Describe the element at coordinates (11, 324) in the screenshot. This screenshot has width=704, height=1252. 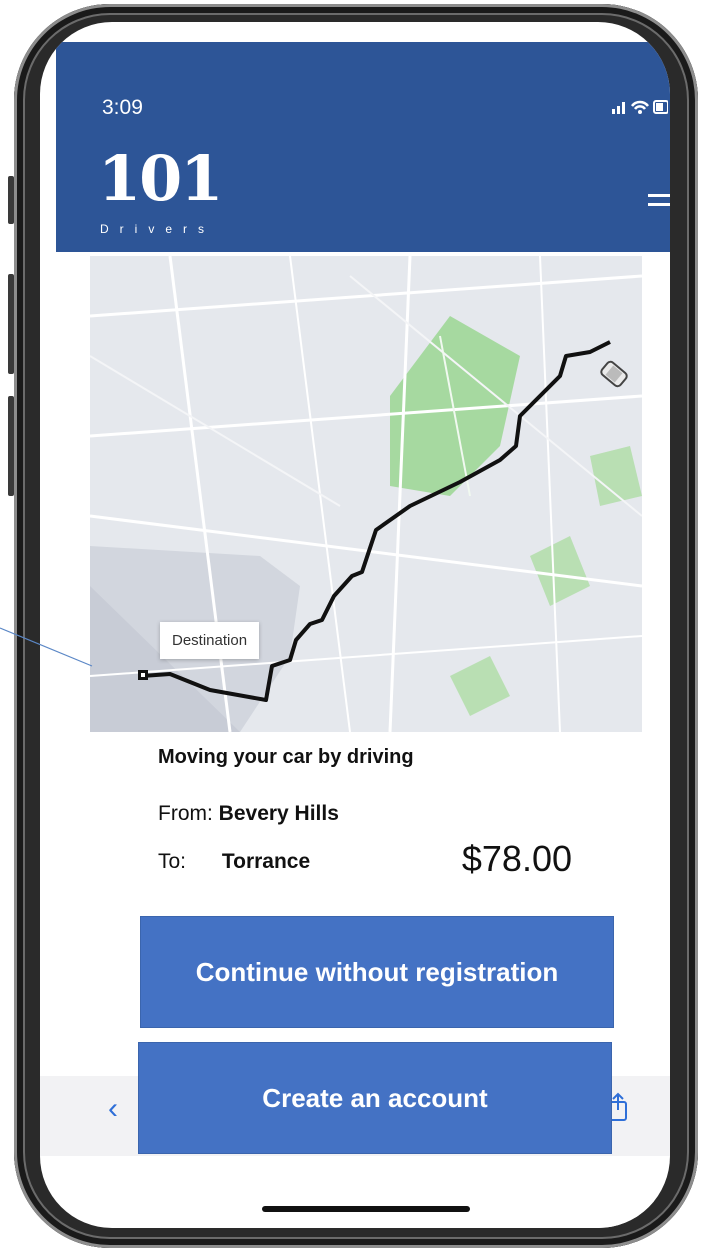
I see `volume-up-button` at that location.